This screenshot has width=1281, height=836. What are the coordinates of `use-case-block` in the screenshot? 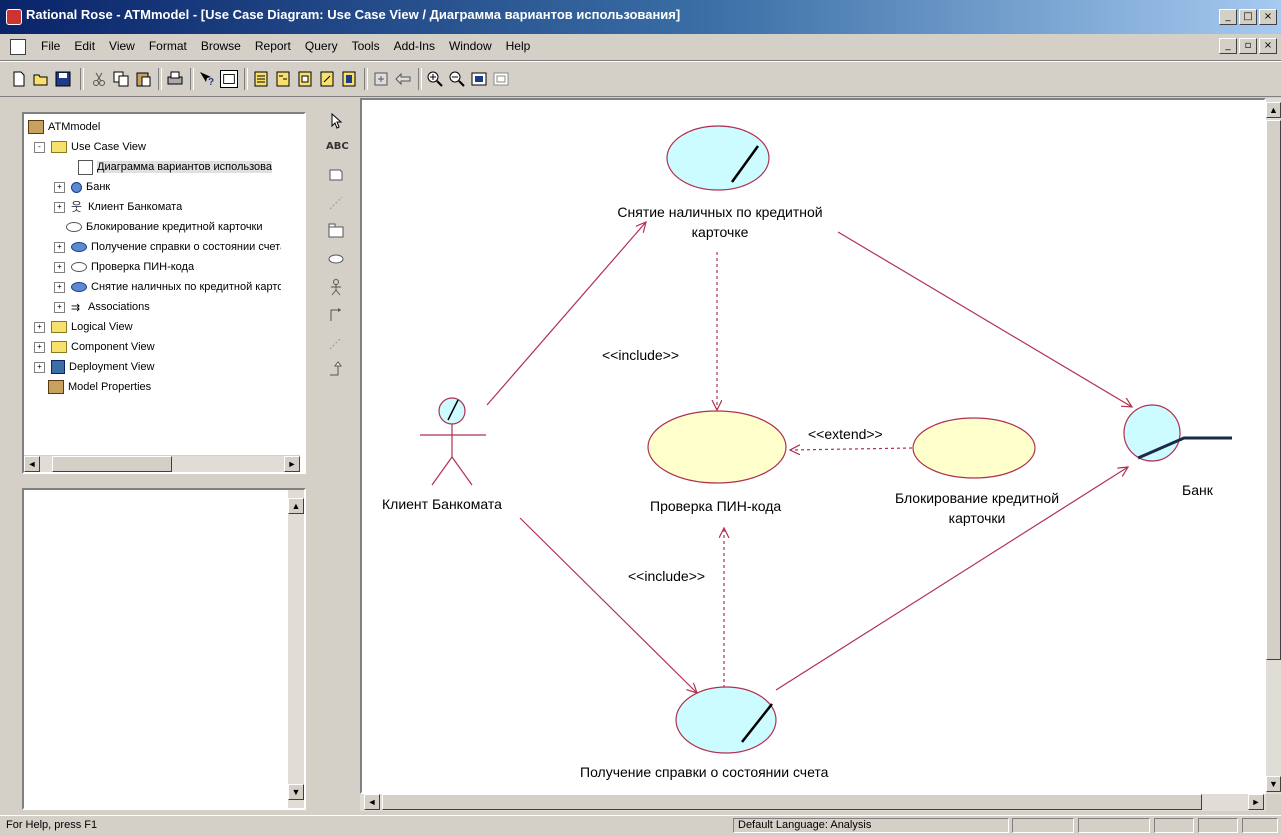 It's located at (974, 448).